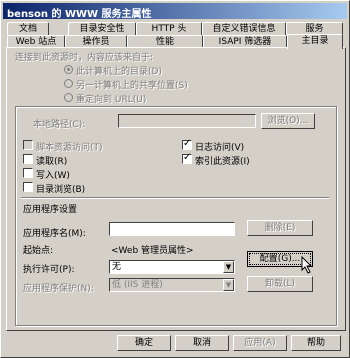  I want to click on radio-redirect-url-label: 重定向到 URL(U), so click(111, 100).